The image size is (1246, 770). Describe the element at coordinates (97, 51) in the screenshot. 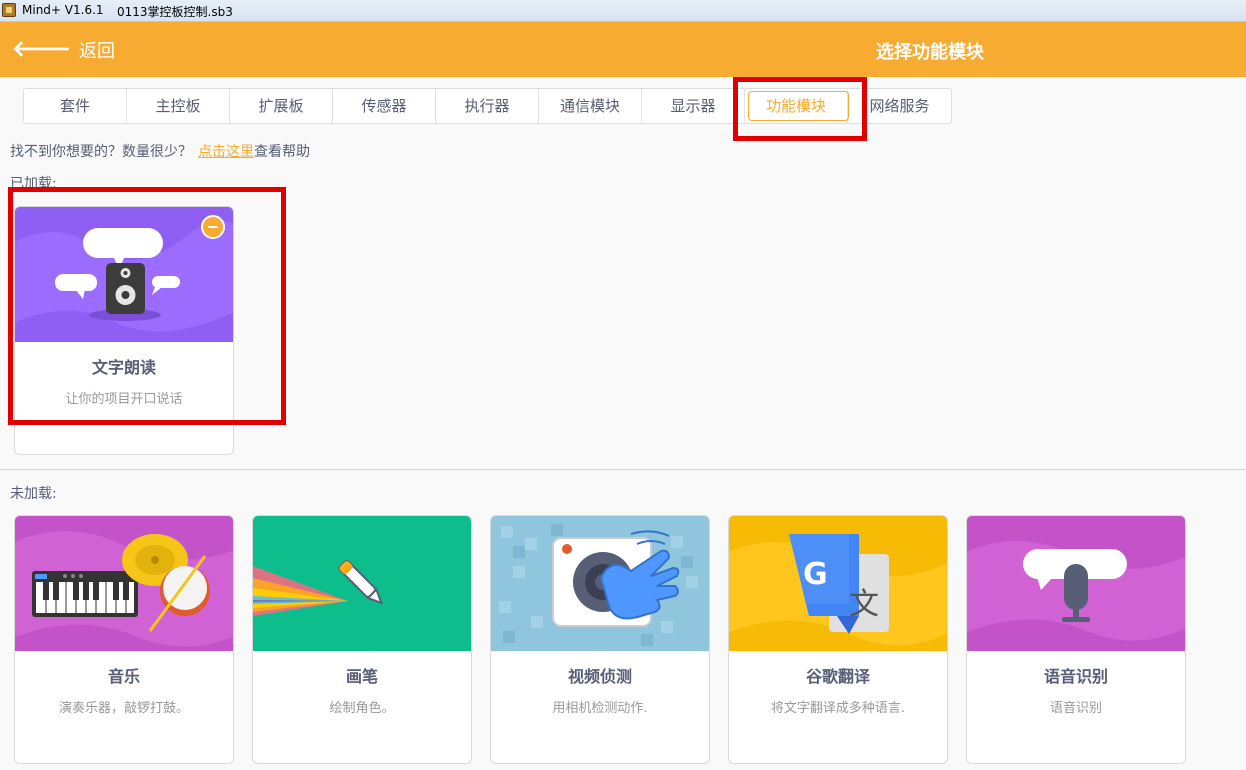

I see `back-label: 返回` at that location.